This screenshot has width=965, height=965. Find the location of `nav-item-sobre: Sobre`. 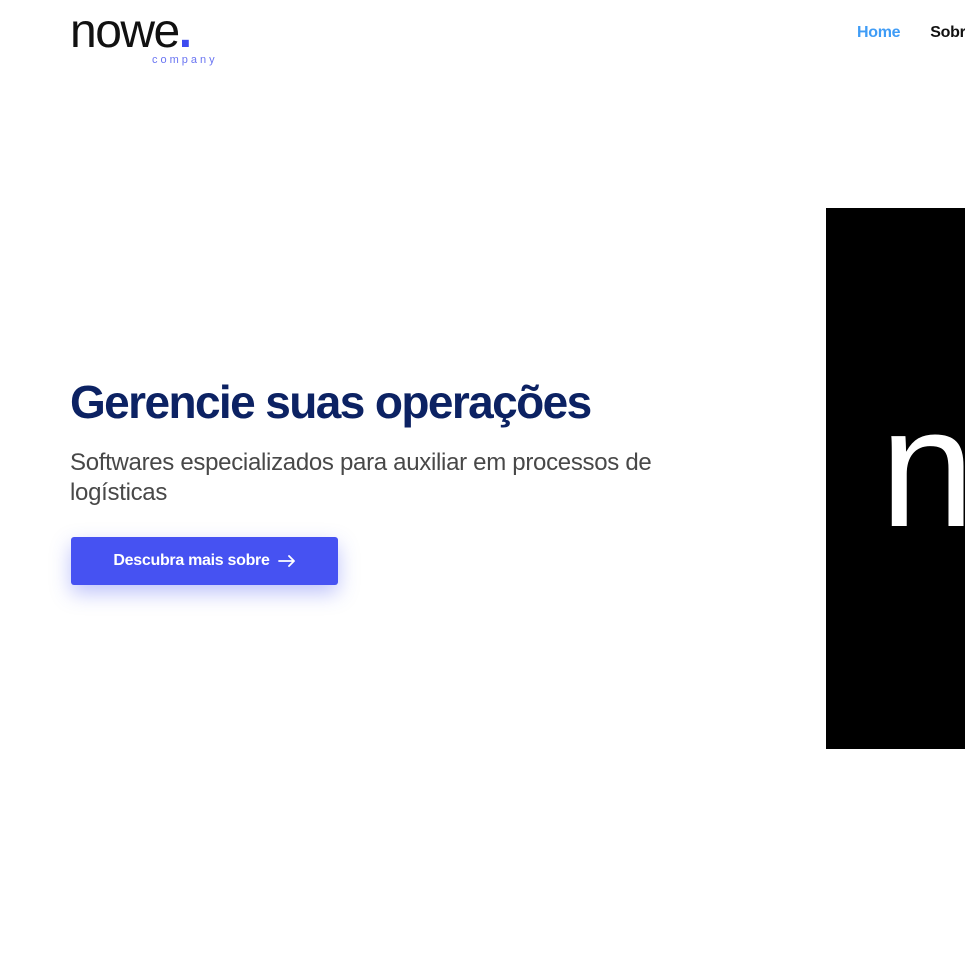

nav-item-sobre: Sobre is located at coordinates (947, 33).